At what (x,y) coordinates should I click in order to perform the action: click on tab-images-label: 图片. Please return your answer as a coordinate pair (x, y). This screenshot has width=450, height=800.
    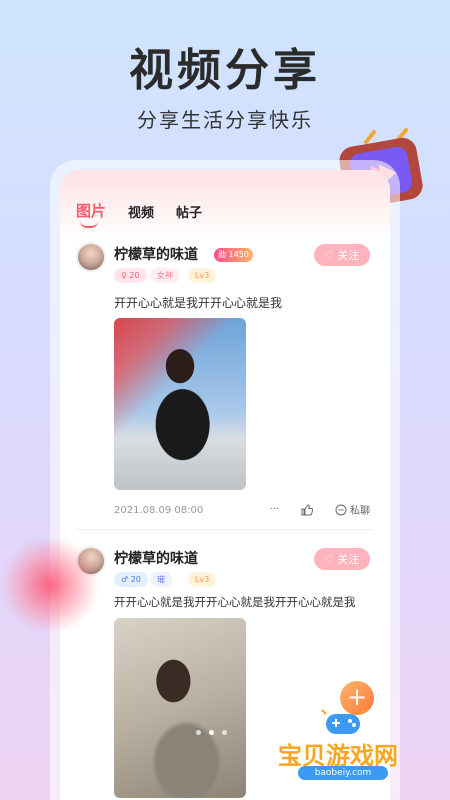
    Looking at the image, I should click on (91, 211).